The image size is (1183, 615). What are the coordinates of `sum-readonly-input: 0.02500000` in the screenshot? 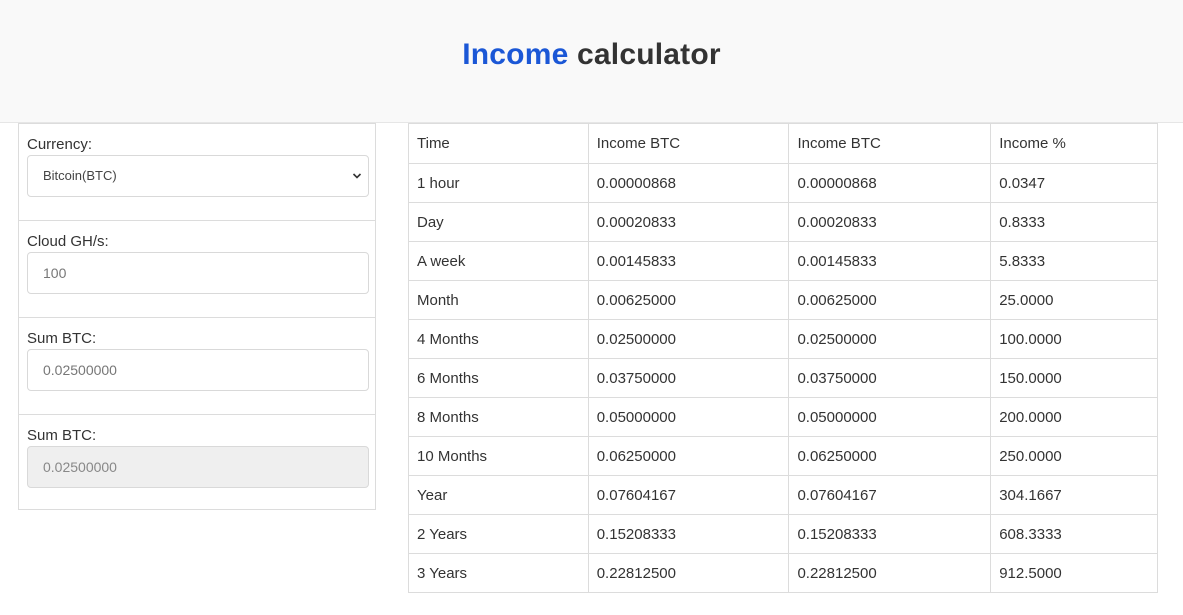 It's located at (198, 467).